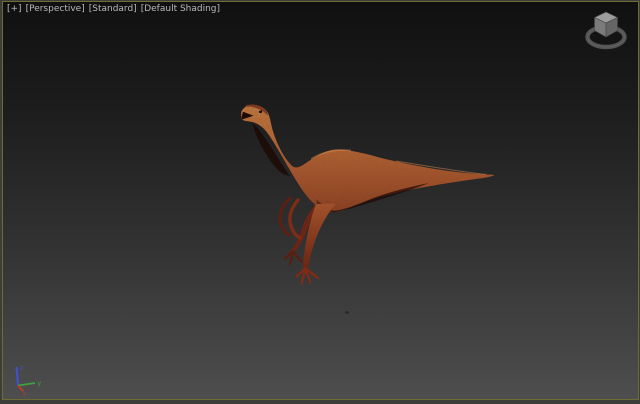  I want to click on y-axis-label: y, so click(40, 383).